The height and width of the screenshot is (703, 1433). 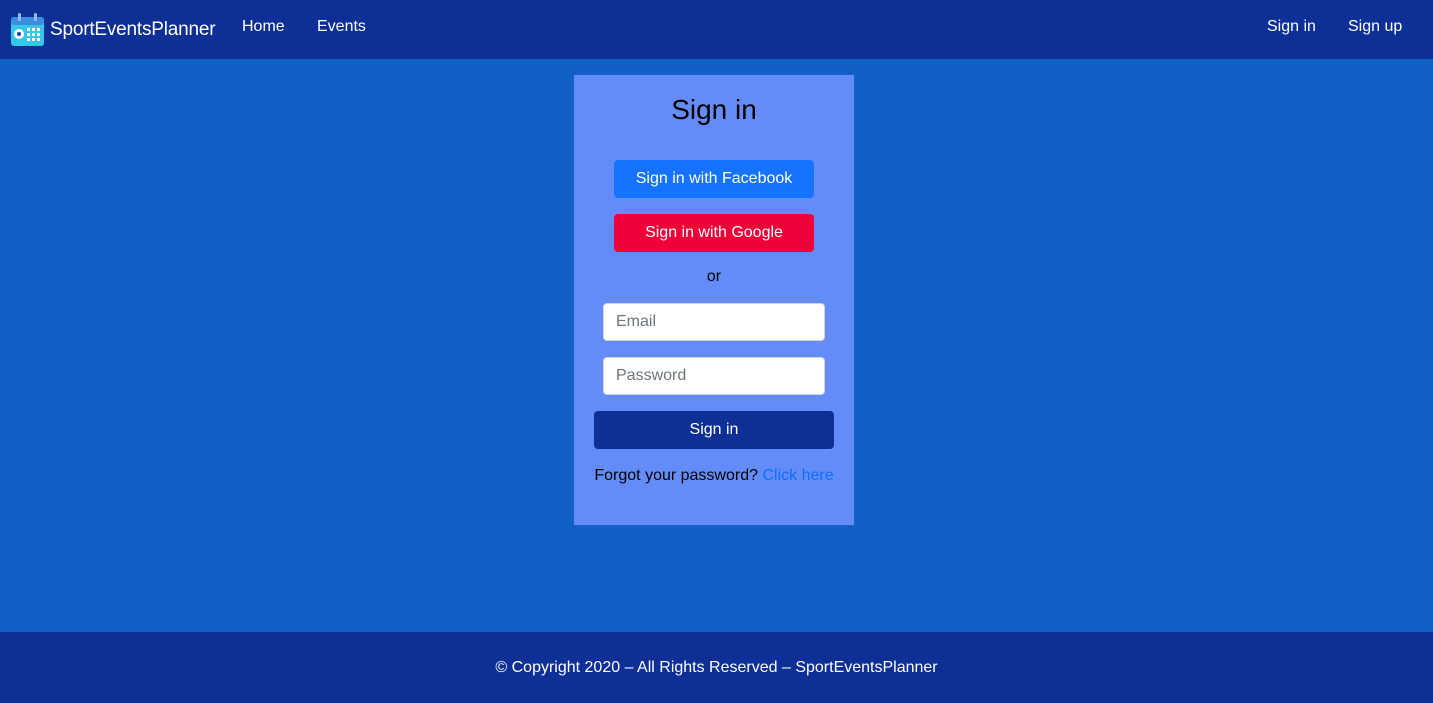 I want to click on nav-events-link: Events, so click(x=341, y=27).